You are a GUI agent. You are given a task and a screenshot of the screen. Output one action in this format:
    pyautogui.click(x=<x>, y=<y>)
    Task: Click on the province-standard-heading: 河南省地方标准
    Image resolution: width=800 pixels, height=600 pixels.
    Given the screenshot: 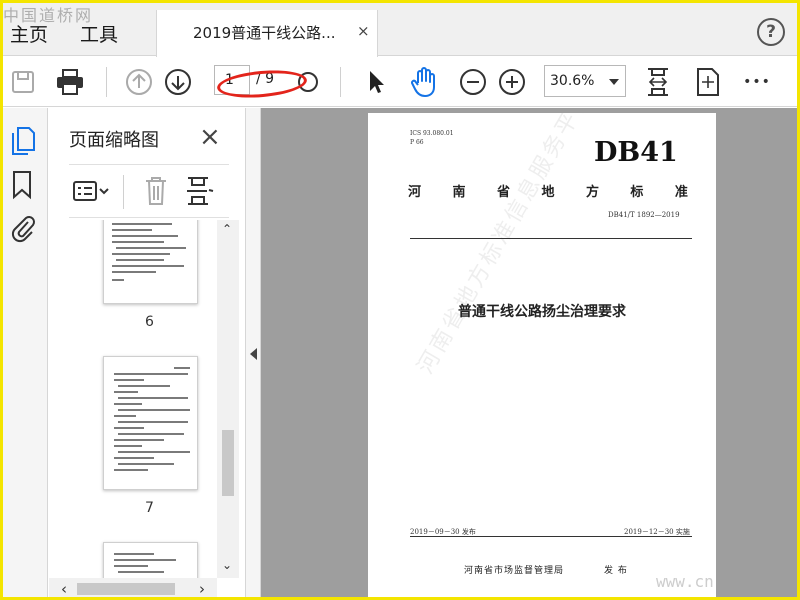 What is the action you would take?
    pyautogui.click(x=548, y=192)
    